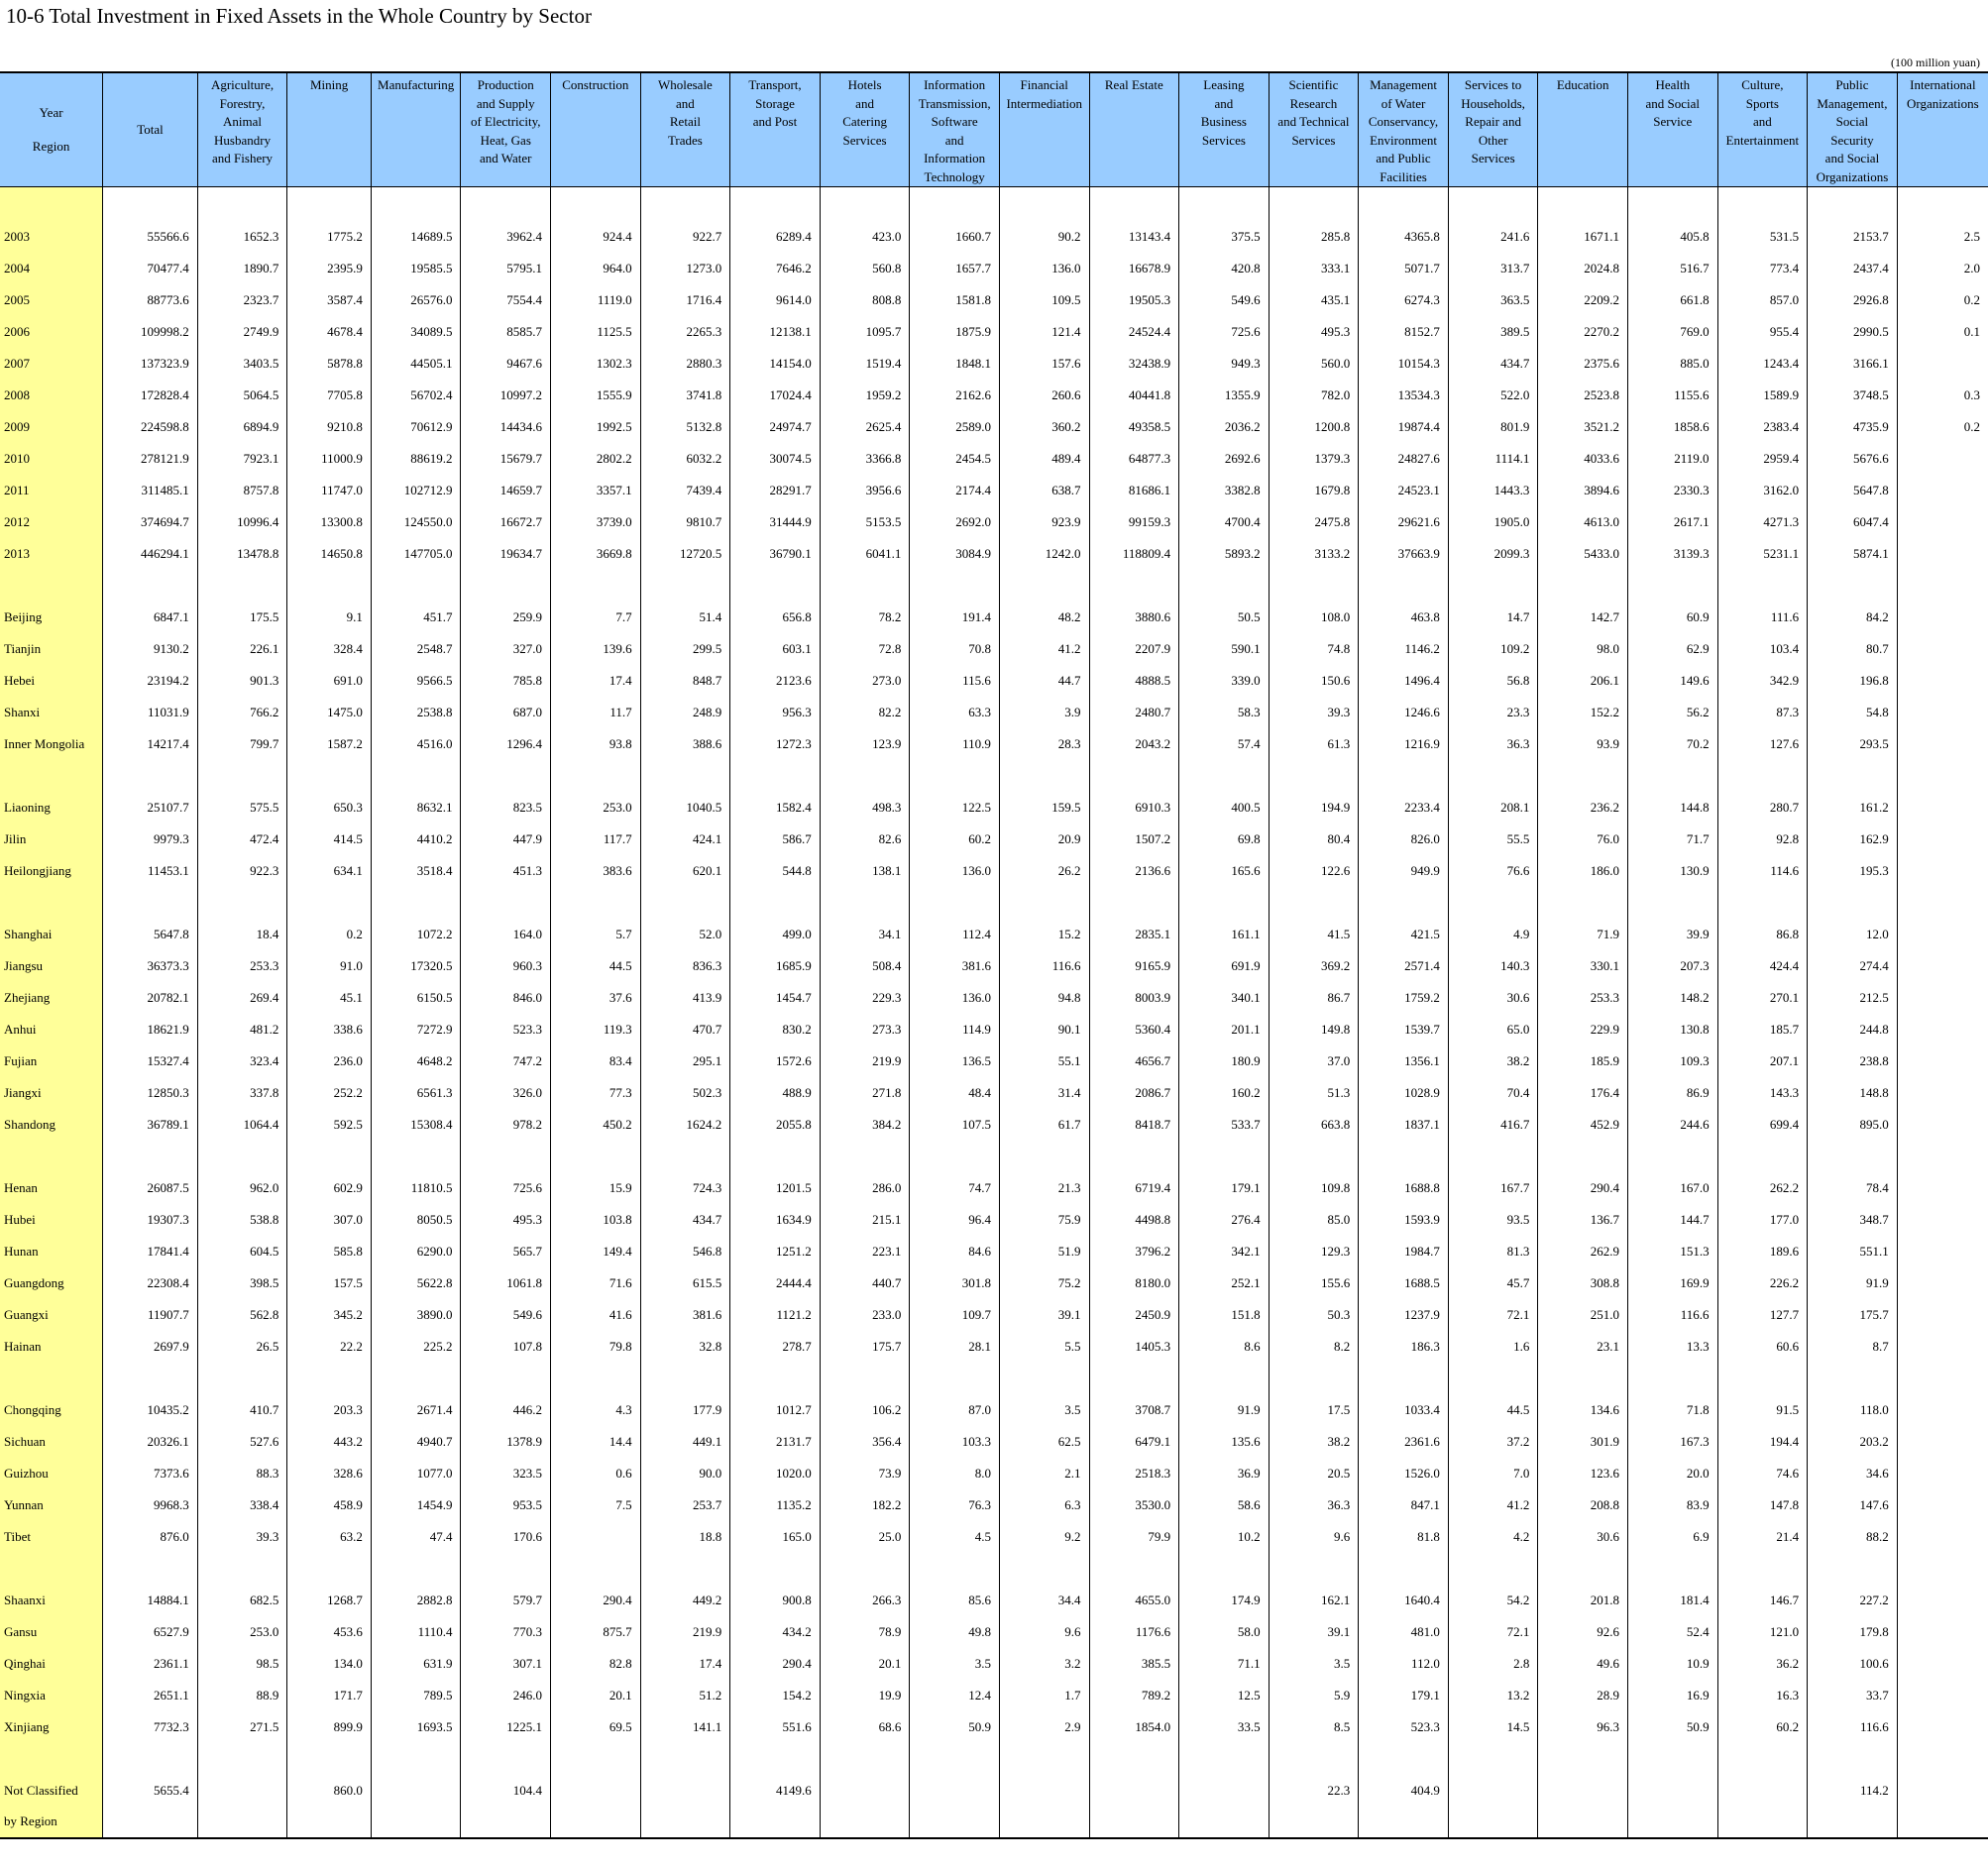 The image size is (1988, 1868). What do you see at coordinates (242, 84) in the screenshot?
I see `header-line: Agriculture,` at bounding box center [242, 84].